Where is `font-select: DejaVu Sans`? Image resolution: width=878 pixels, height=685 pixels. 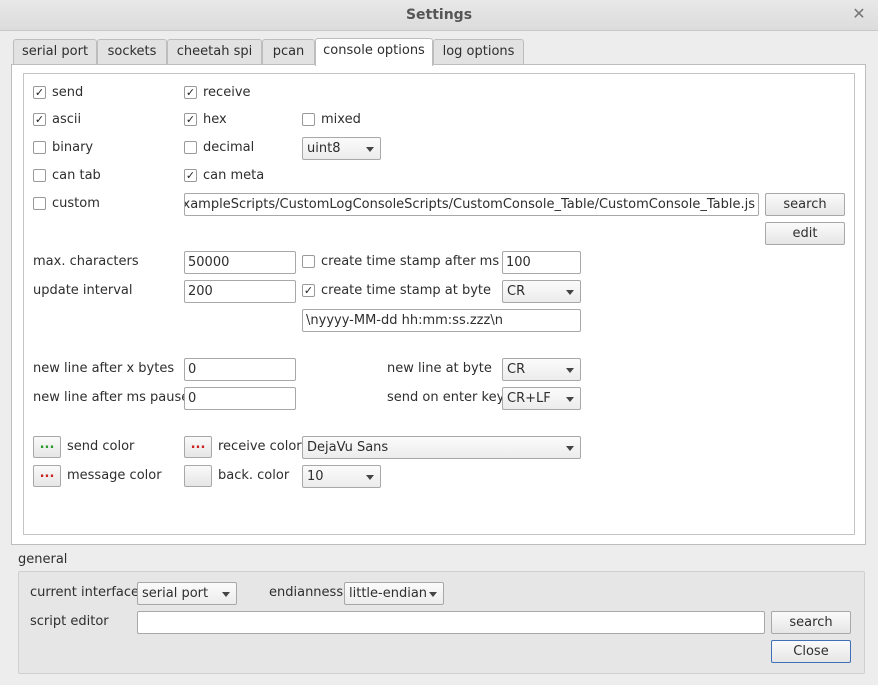 font-select: DejaVu Sans is located at coordinates (441, 447).